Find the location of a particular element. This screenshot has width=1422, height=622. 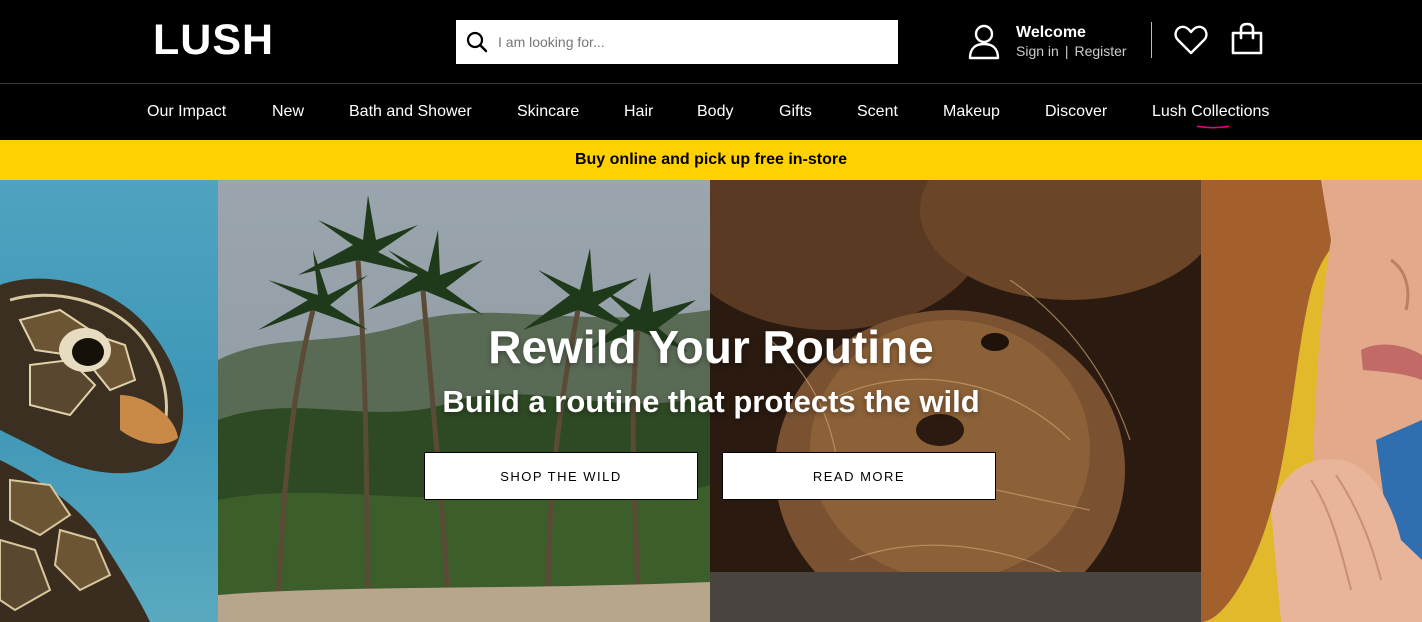

search-icon is located at coordinates (477, 42).